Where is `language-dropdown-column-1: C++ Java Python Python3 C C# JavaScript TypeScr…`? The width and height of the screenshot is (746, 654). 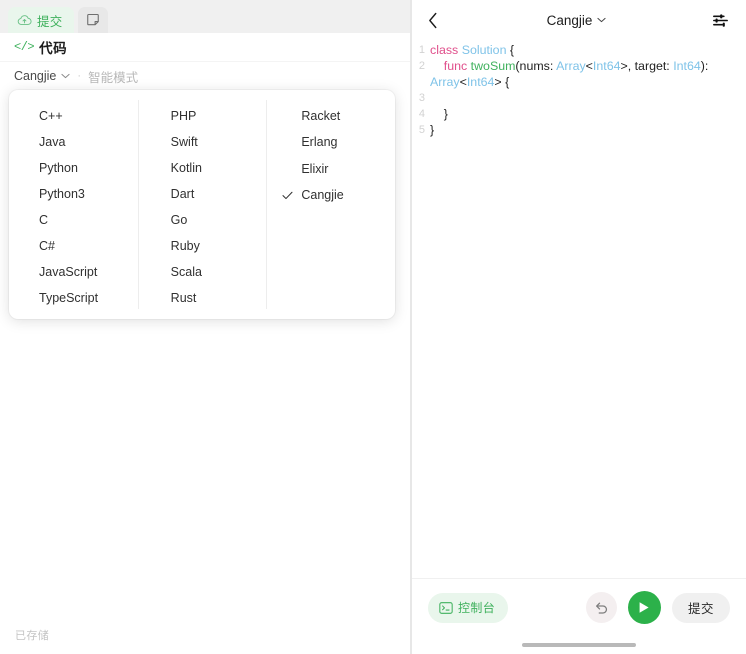 language-dropdown-column-1: C++ Java Python Python3 C C# JavaScript TypeScr… is located at coordinates (73, 204).